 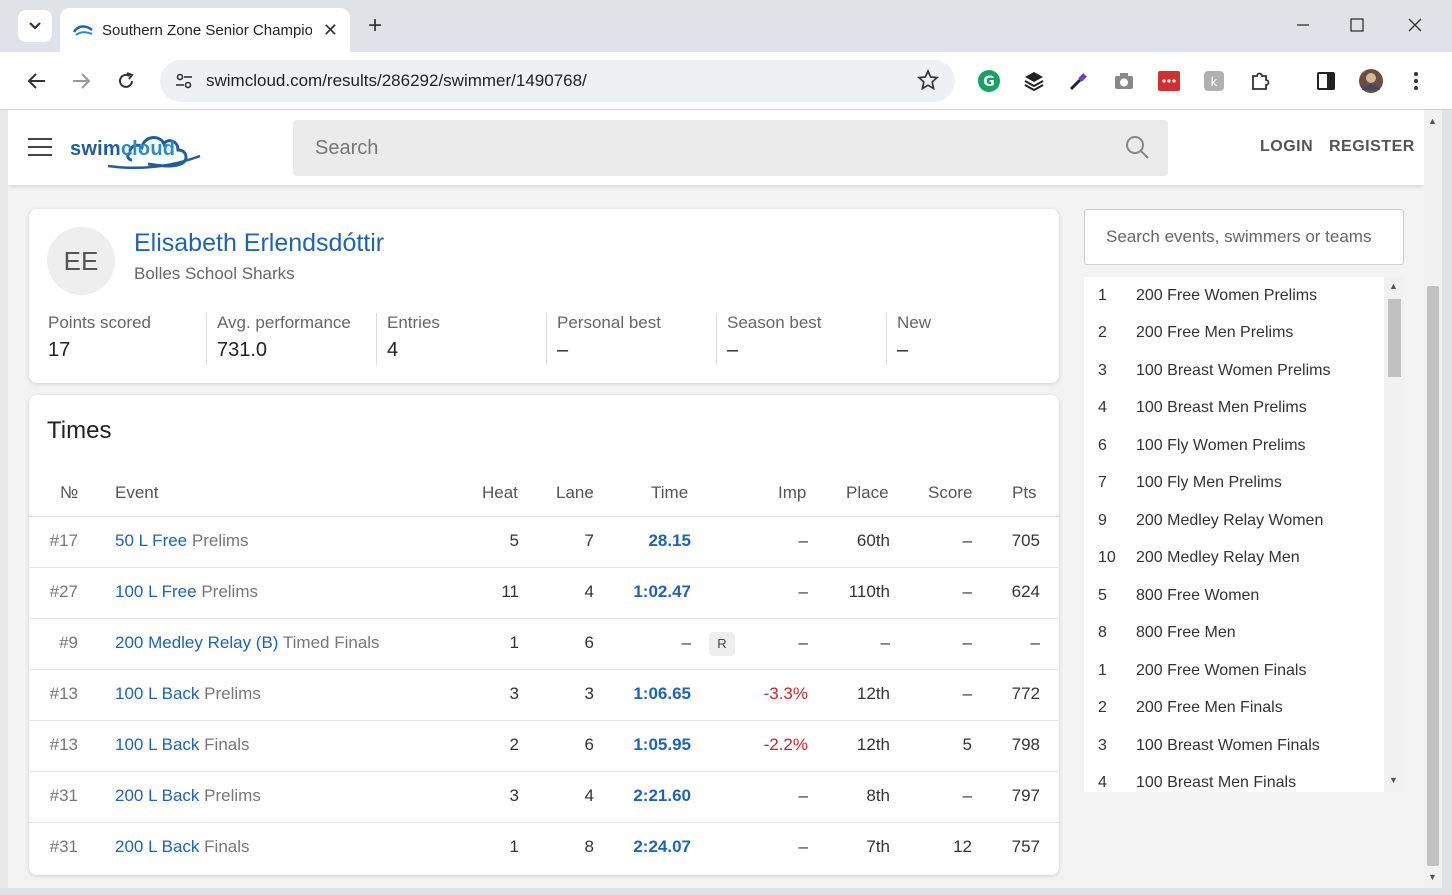 What do you see at coordinates (1234, 595) in the screenshot?
I see `list-item: 5 800 Free Women` at bounding box center [1234, 595].